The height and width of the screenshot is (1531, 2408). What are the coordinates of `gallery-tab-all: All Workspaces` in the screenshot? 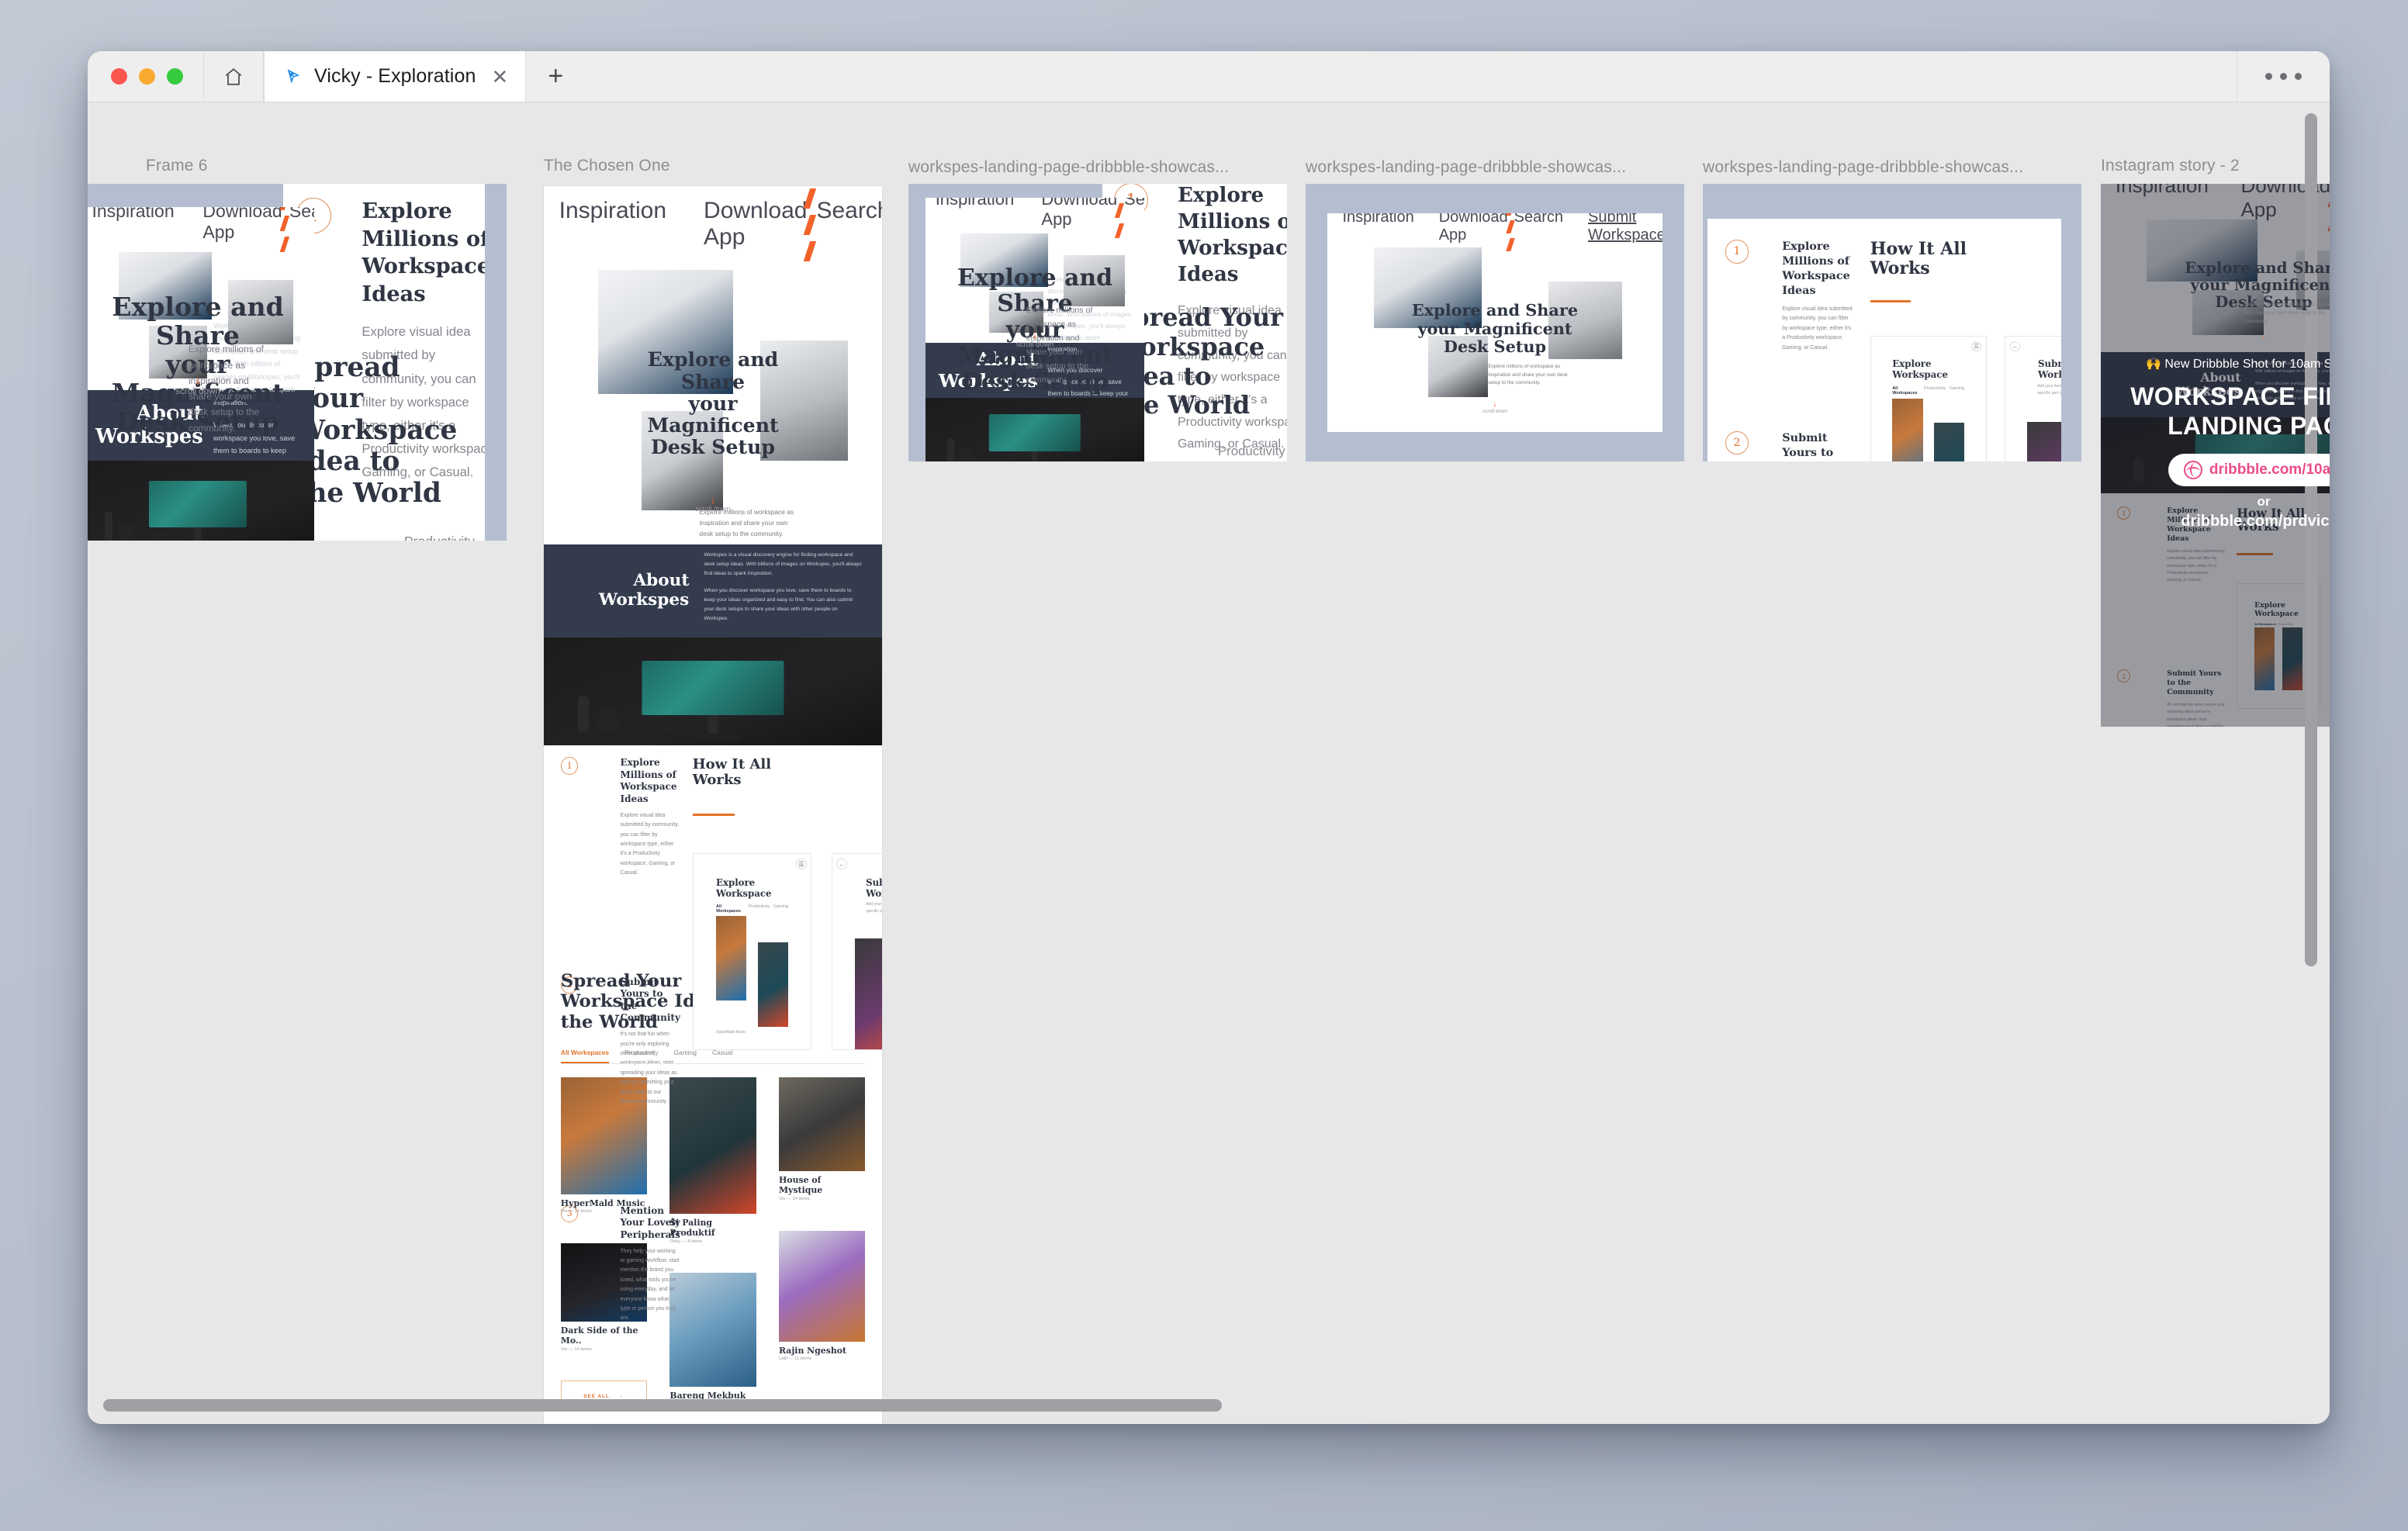 It's located at (585, 1056).